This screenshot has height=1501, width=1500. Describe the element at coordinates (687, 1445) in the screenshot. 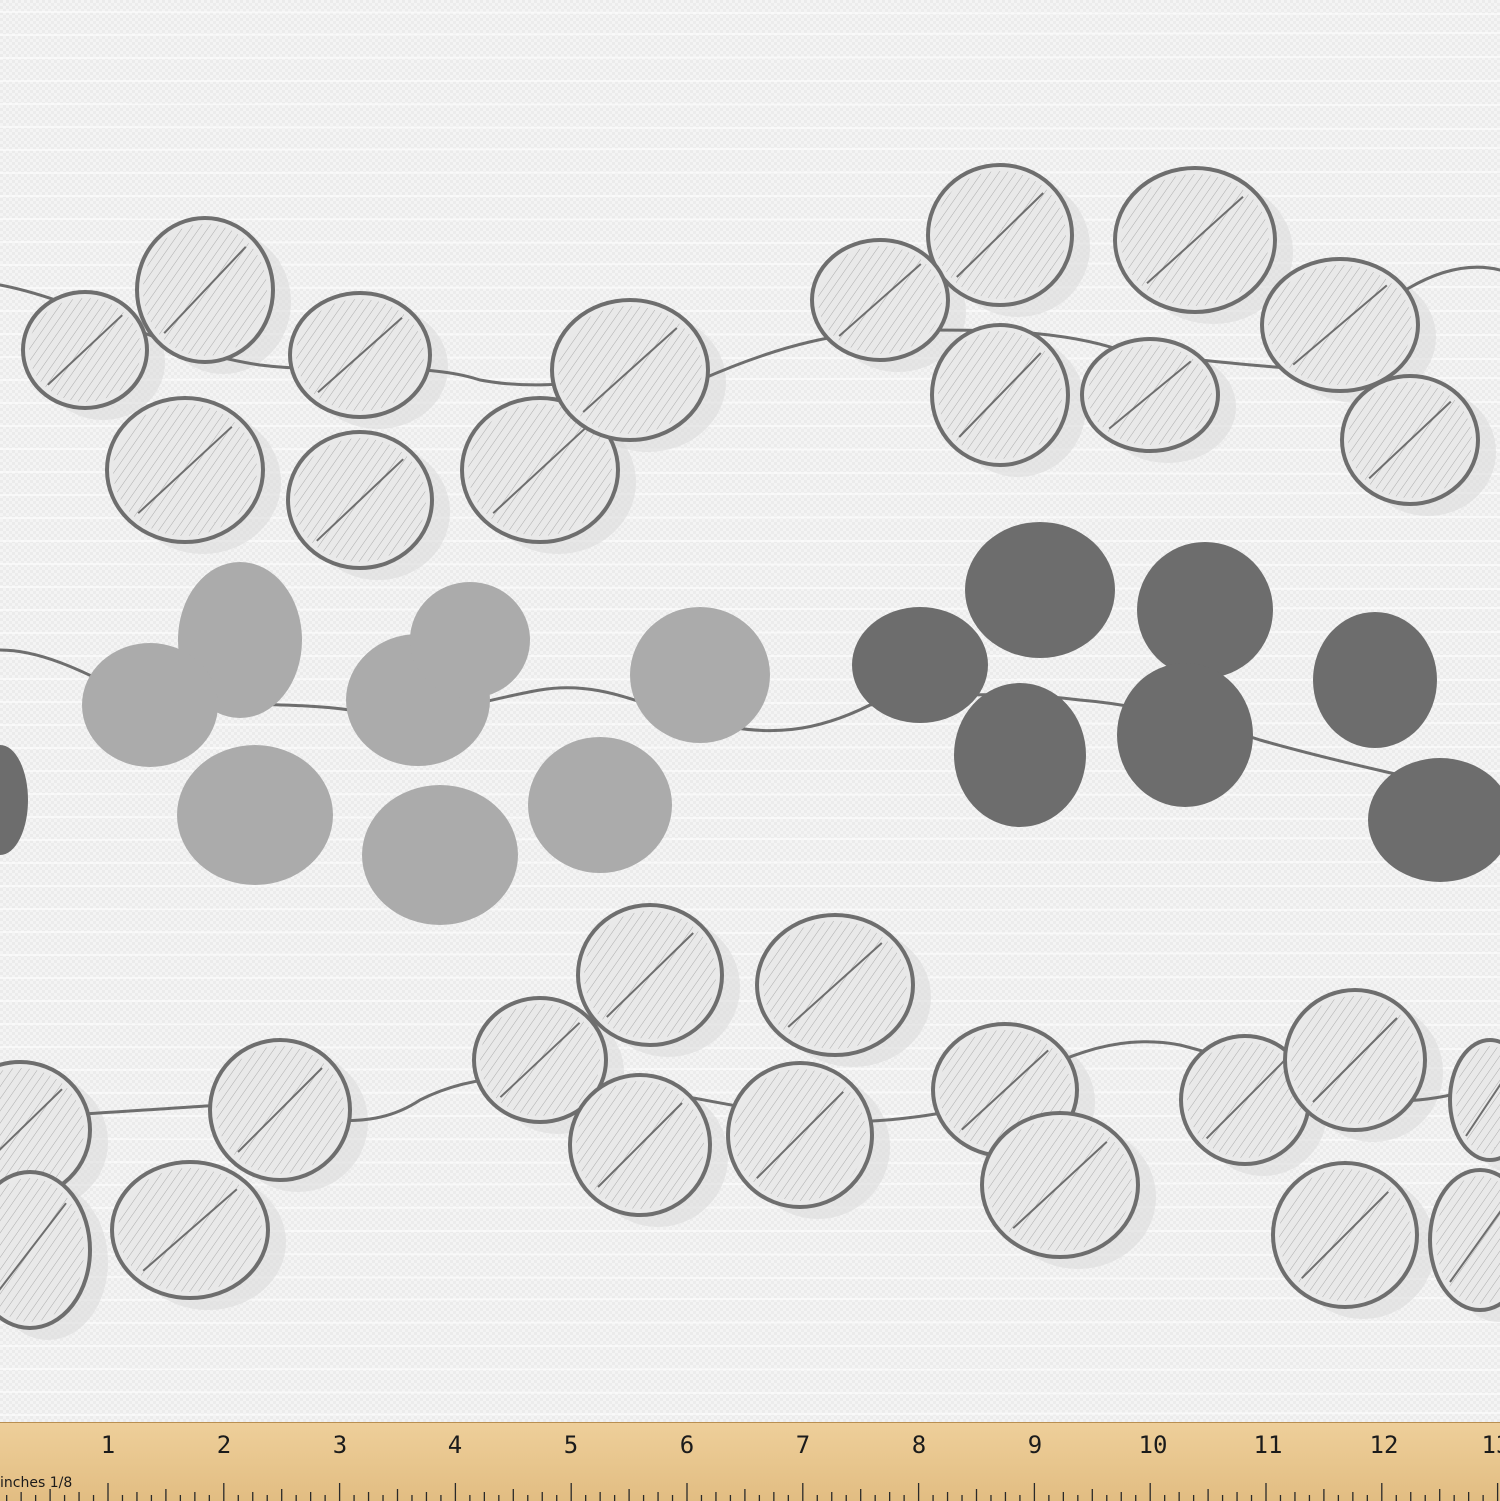

I see `ruler-number-6: 6` at that location.